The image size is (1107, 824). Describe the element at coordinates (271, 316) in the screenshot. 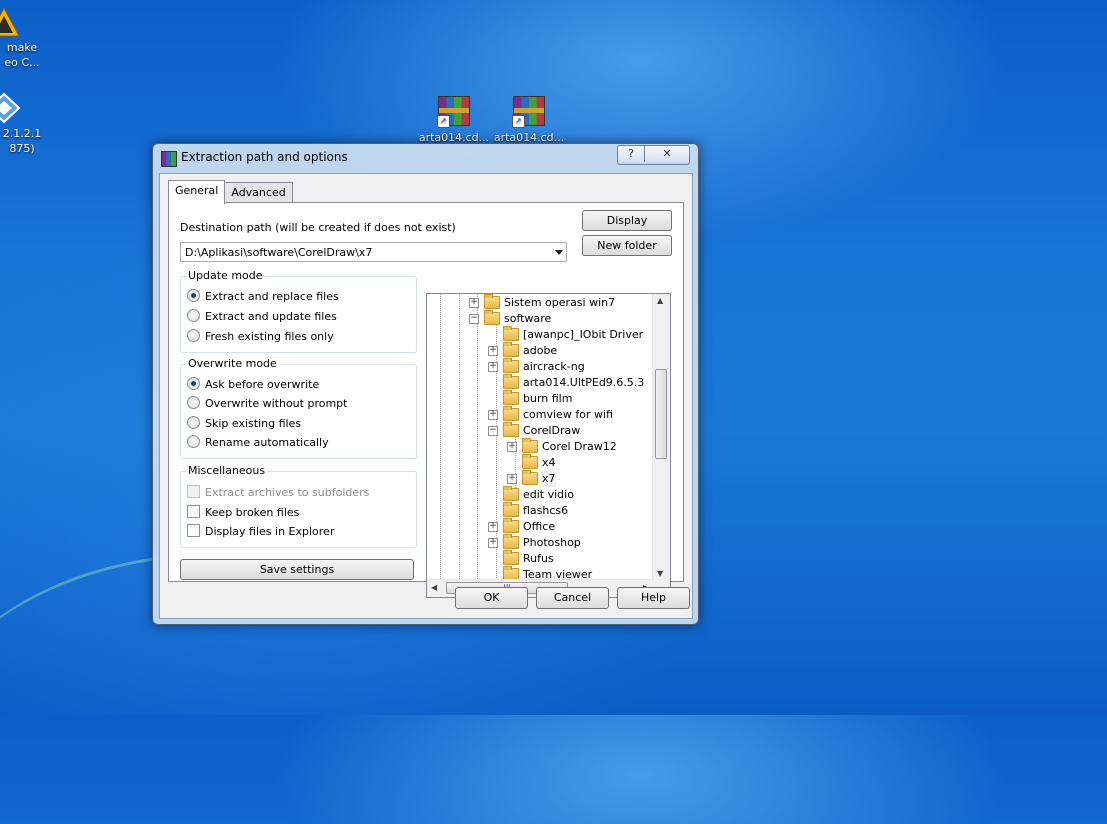

I see `option-label: Extract and update files` at that location.